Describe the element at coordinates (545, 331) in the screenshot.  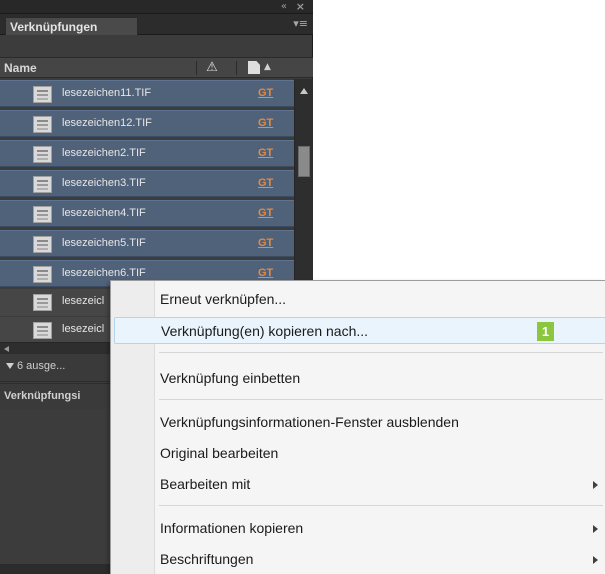
I see `step-badge: 1` at that location.